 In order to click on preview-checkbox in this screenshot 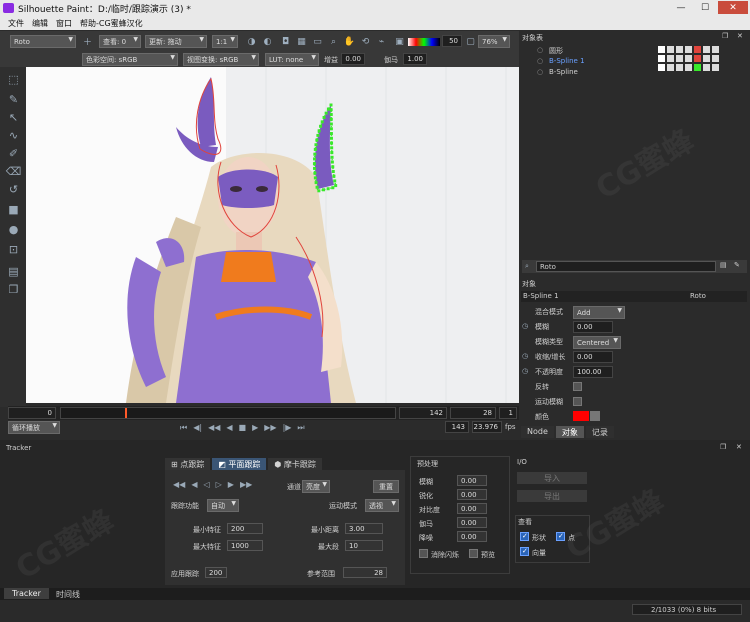, I will do `click(473, 553)`.